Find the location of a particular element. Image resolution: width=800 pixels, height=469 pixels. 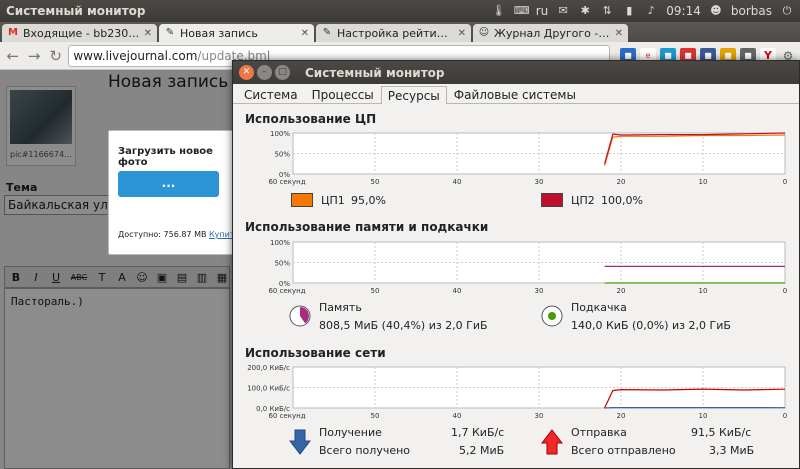

thermometer-icon: 🌡 is located at coordinates (499, 11).